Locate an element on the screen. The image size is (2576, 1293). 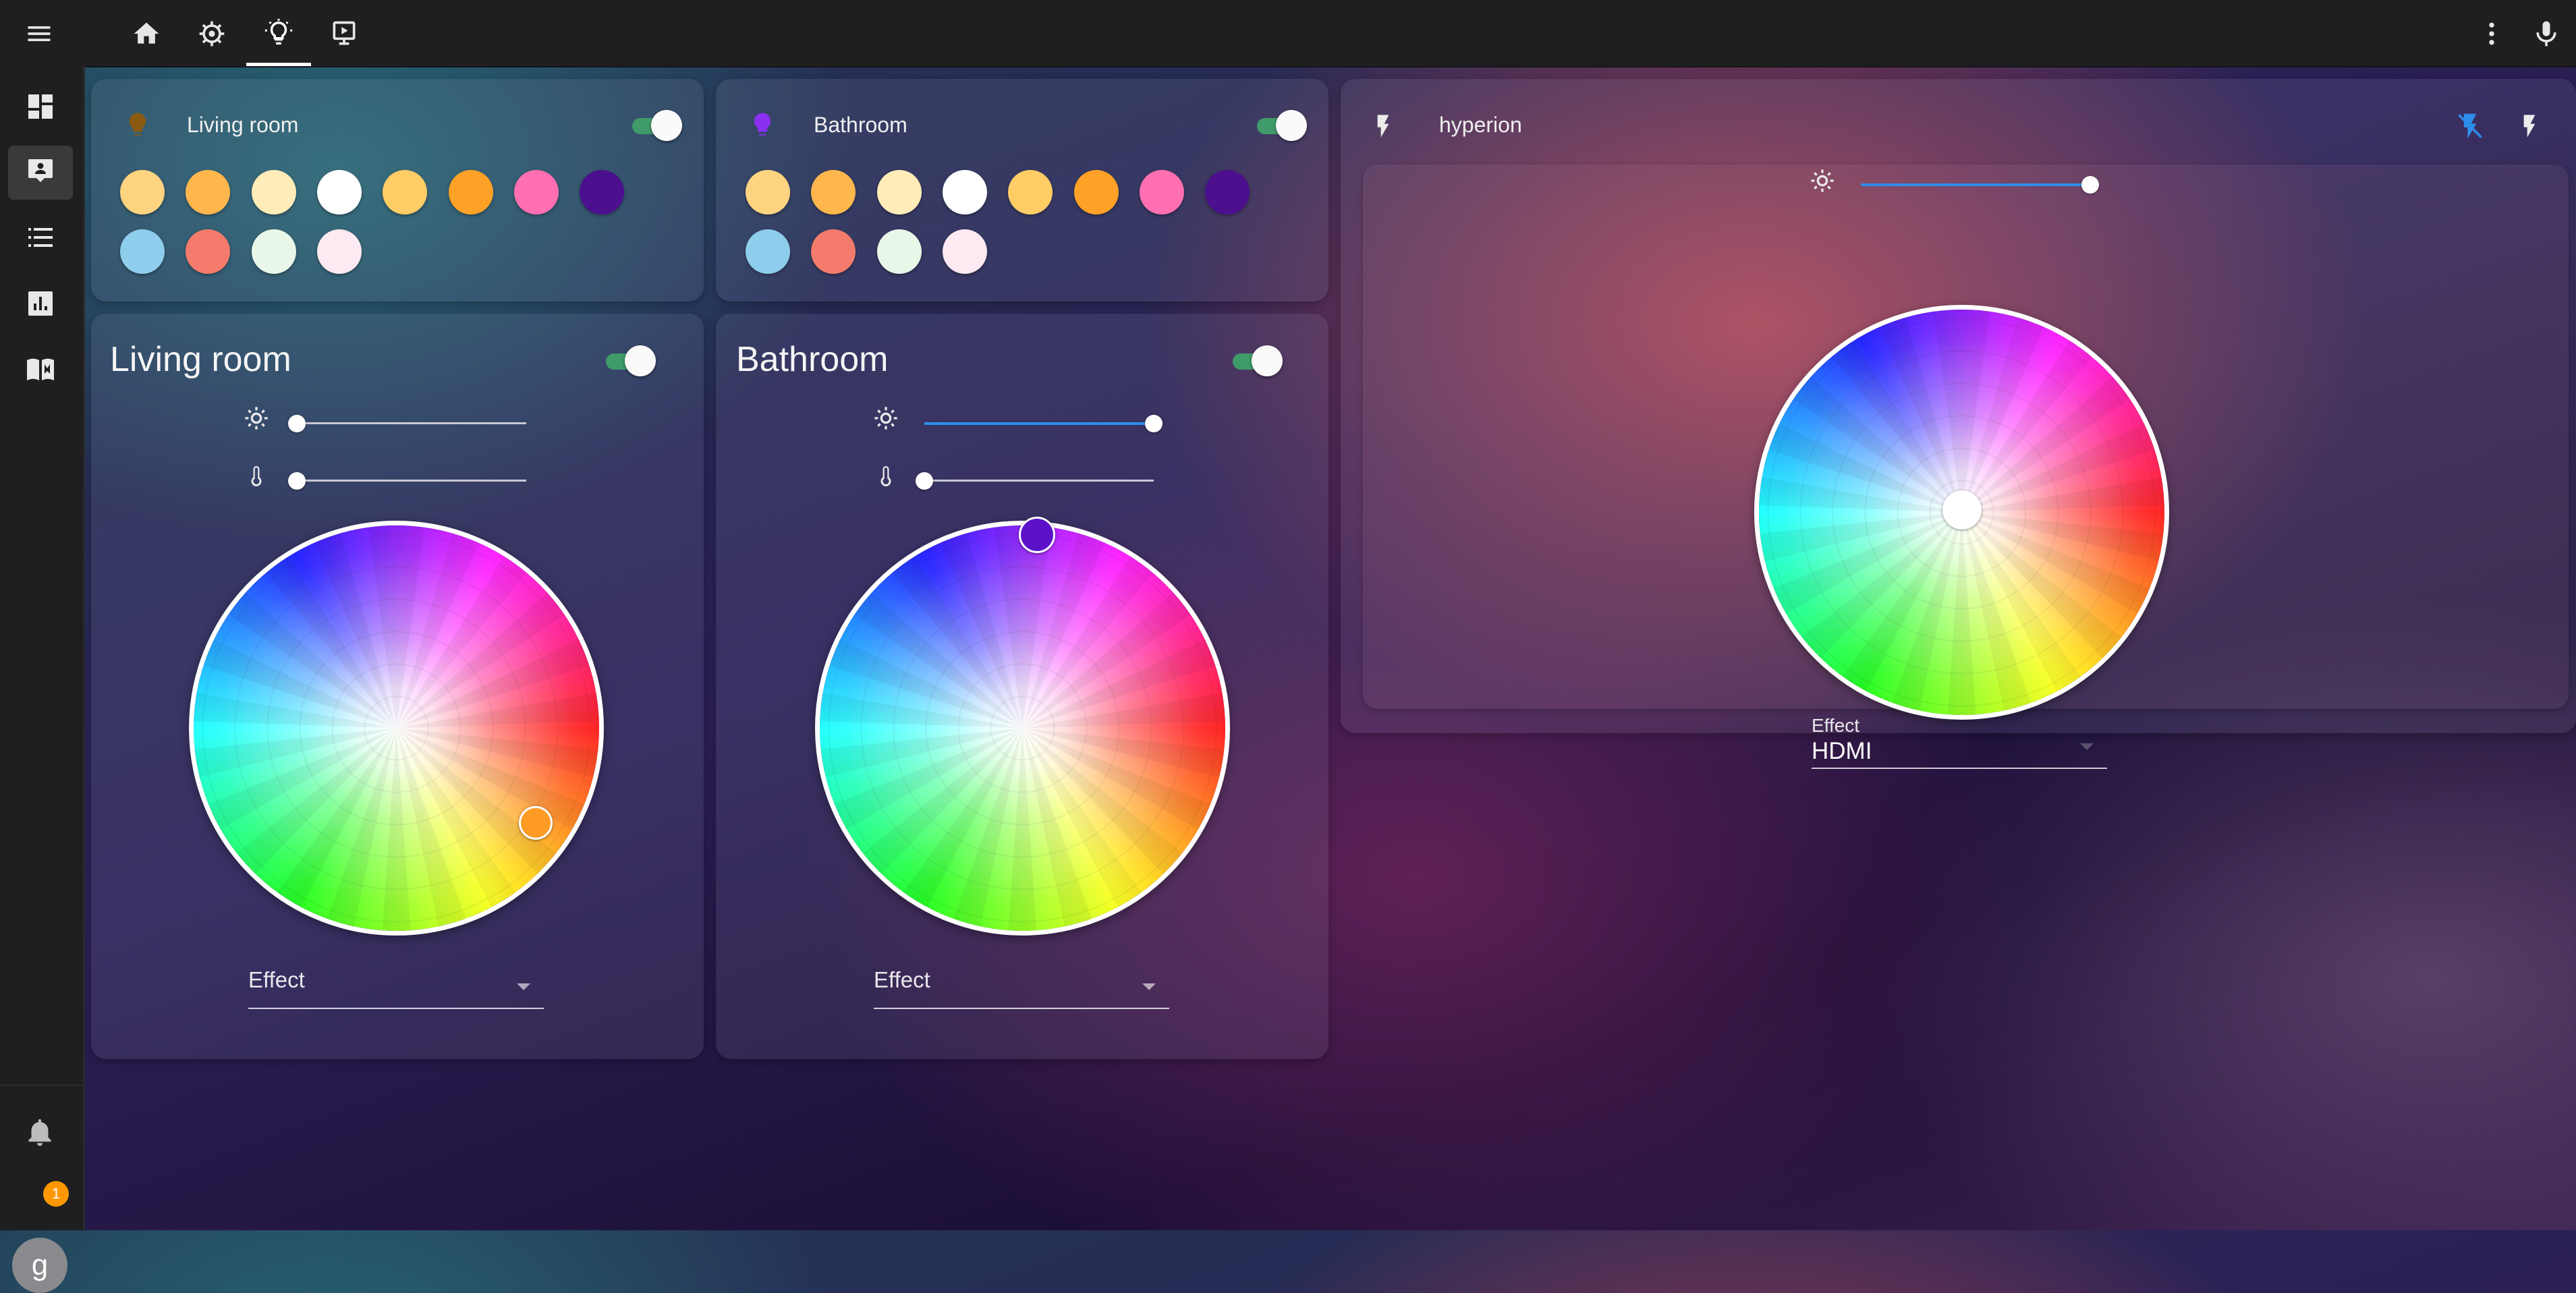
menu-icon is located at coordinates (39, 34).